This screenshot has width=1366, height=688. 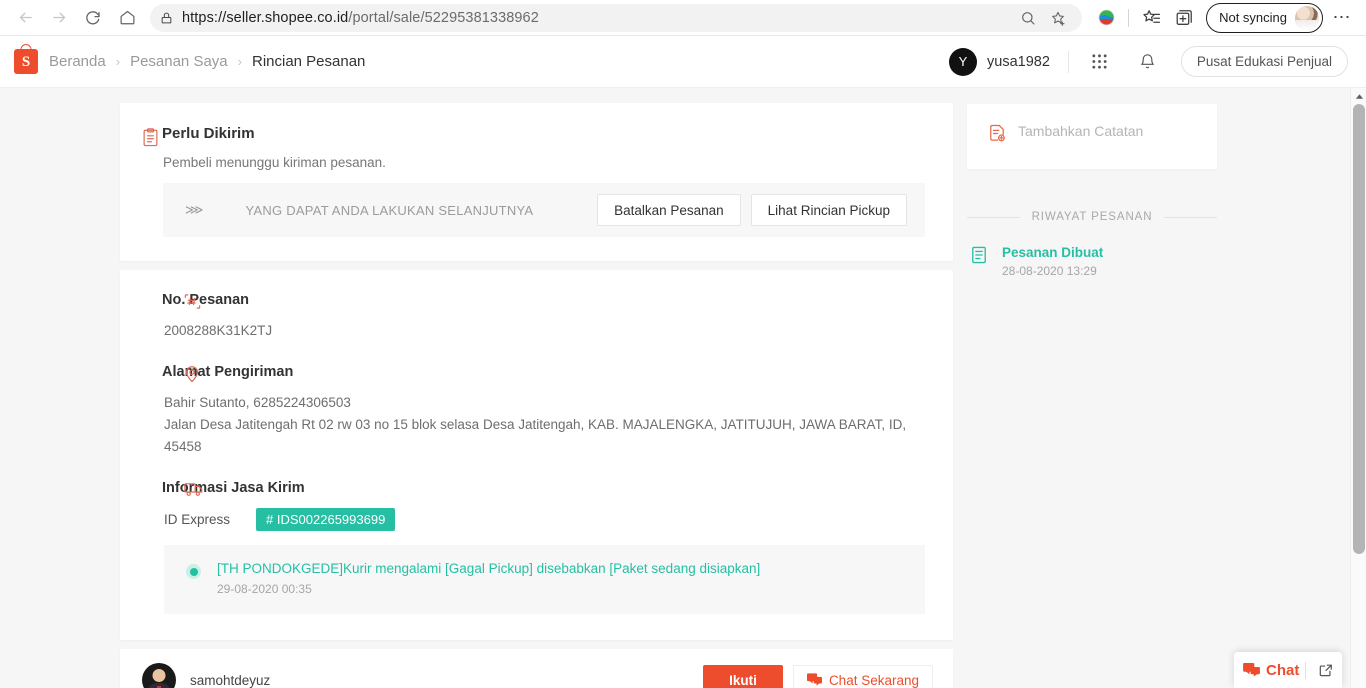 I want to click on order-history-divider: RIWAYAT PESANAN, so click(x=1092, y=217).